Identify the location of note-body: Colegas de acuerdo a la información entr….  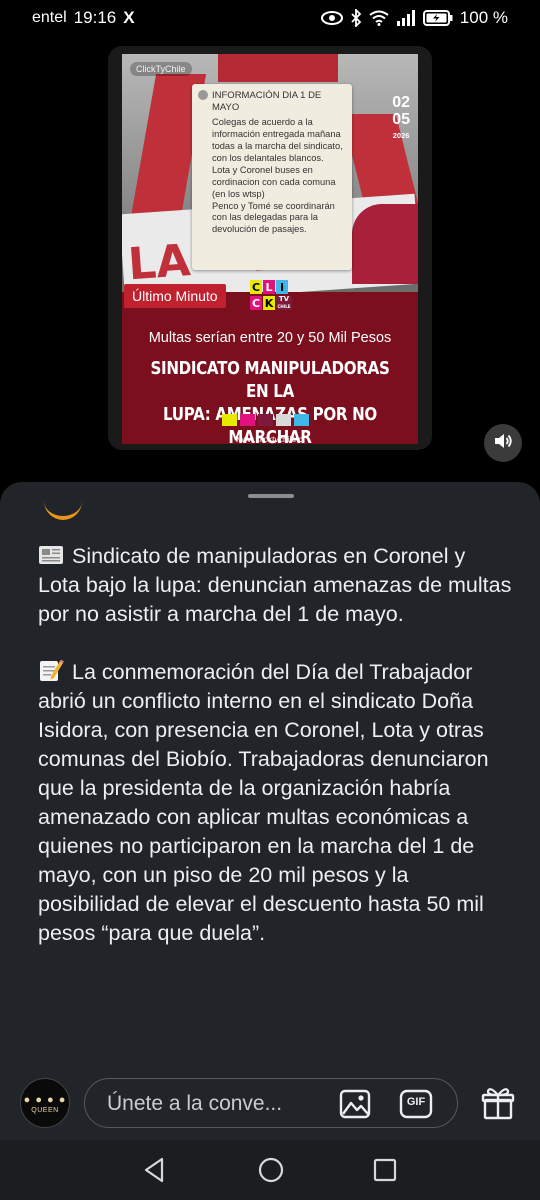
(277, 176).